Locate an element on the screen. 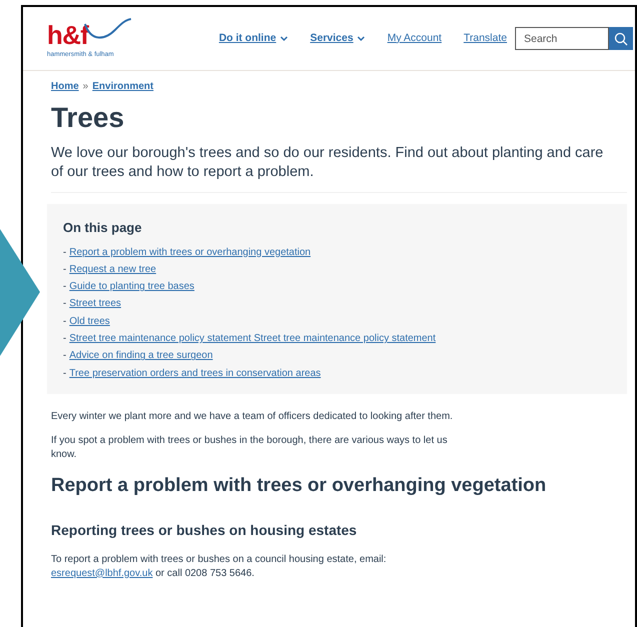 This screenshot has width=637, height=627. nav-link: Do it online is located at coordinates (253, 38).